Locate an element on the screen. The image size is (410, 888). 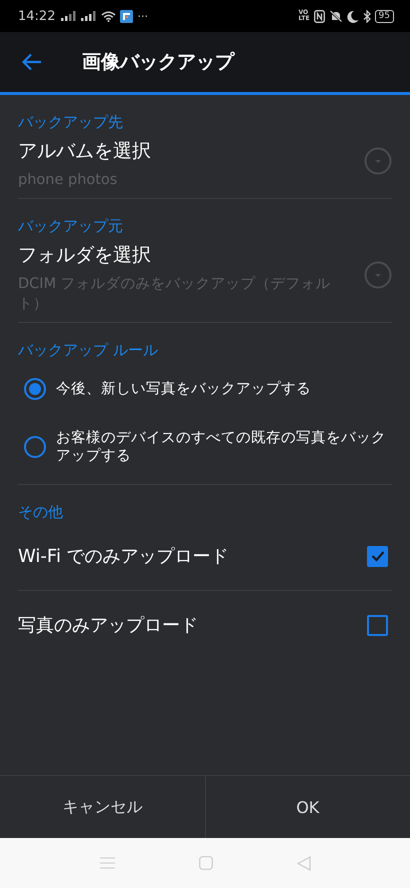
radio-option: お客様のデバイスのすべての既存の写真をバックアップする is located at coordinates (205, 447).